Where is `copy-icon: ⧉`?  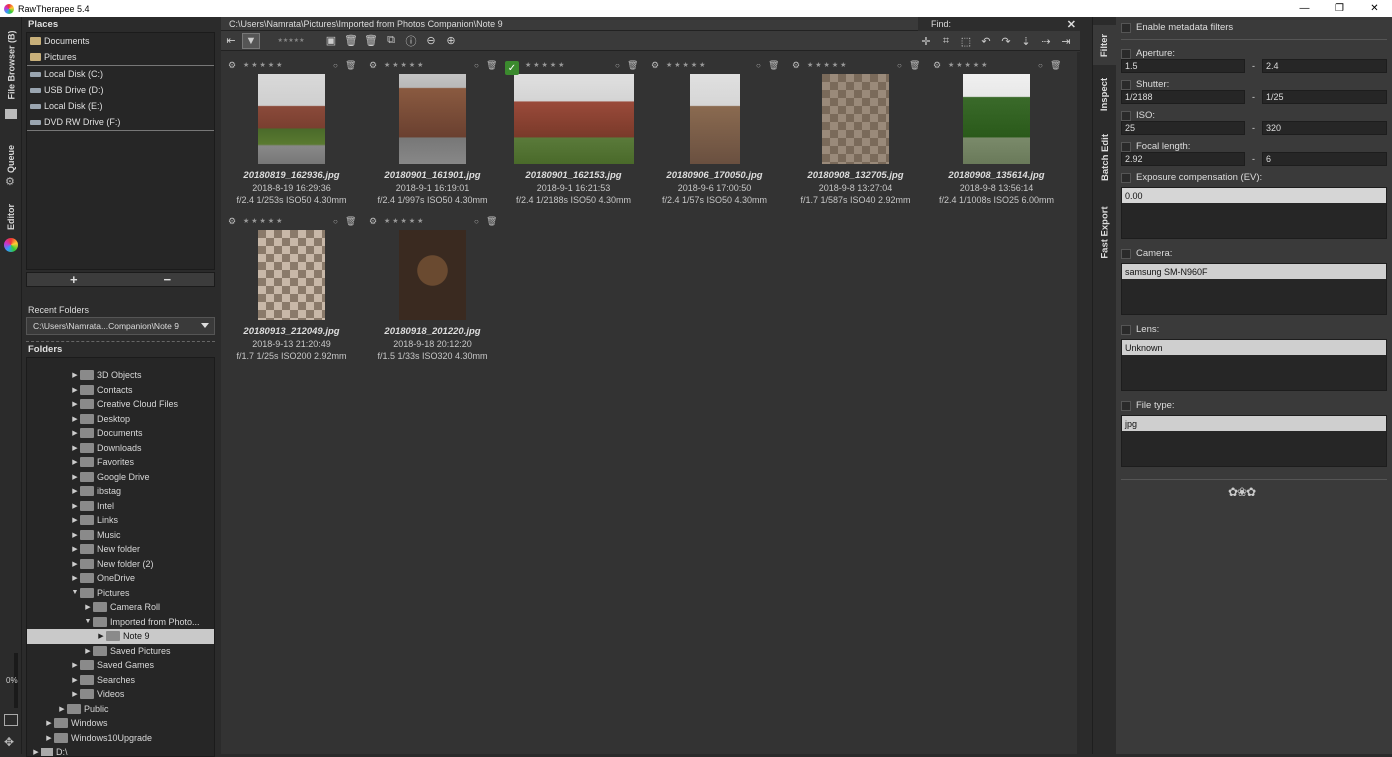
copy-icon: ⧉ is located at coordinates (391, 41).